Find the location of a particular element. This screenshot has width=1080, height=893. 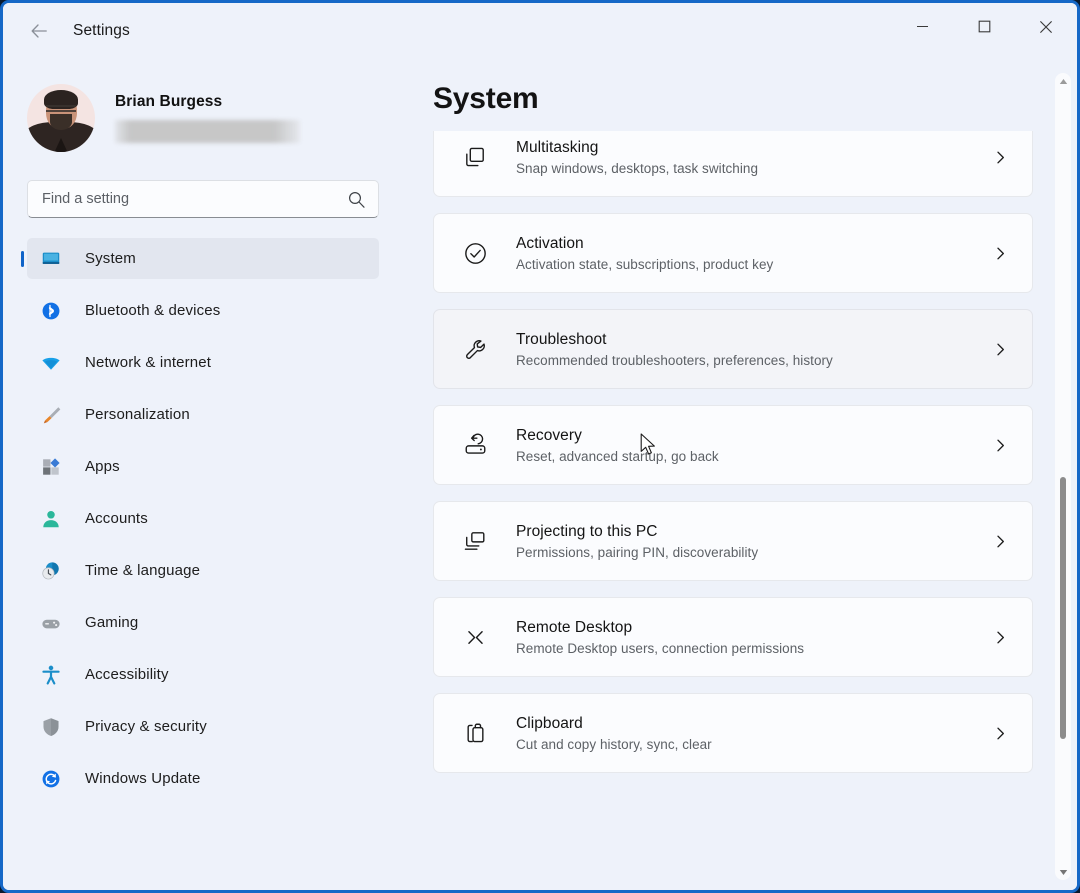

maximize-icon is located at coordinates (984, 26).